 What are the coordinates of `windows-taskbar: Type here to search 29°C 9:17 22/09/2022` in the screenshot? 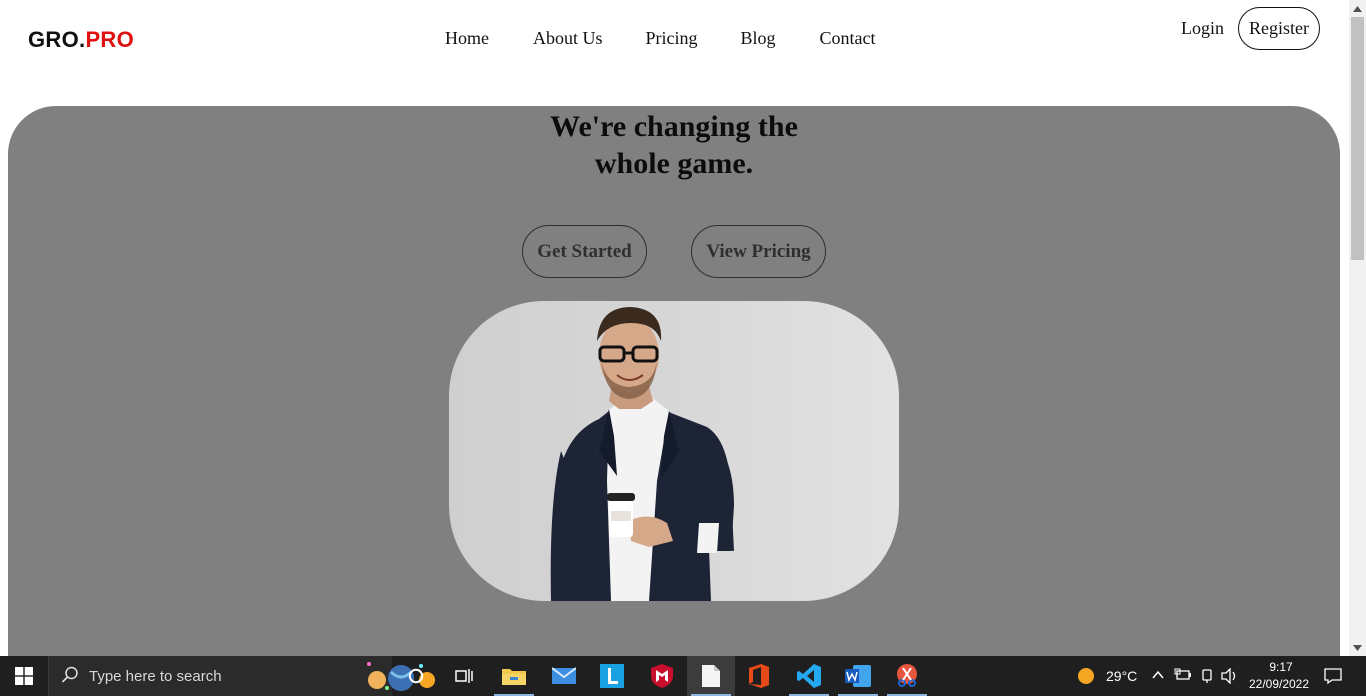 It's located at (683, 676).